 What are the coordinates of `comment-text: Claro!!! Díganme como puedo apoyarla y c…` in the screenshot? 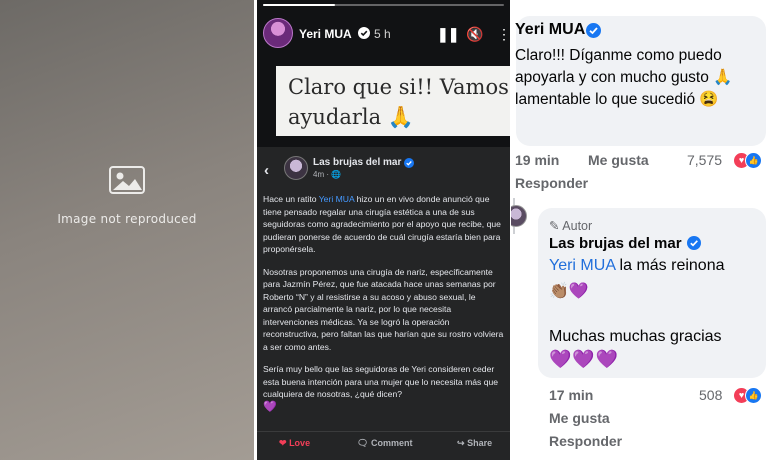 It's located at (624, 77).